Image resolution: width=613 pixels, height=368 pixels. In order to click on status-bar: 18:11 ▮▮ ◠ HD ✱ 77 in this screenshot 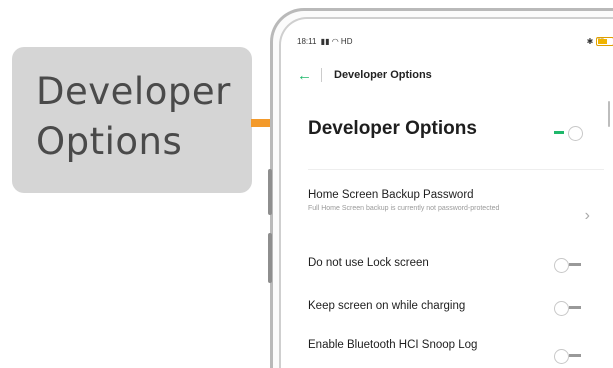, I will do `click(455, 44)`.